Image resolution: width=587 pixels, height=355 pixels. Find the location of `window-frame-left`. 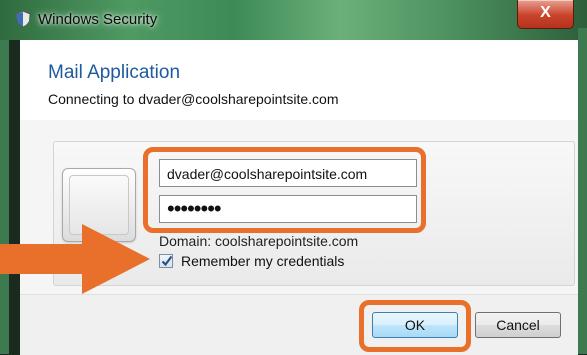

window-frame-left is located at coordinates (4, 197).